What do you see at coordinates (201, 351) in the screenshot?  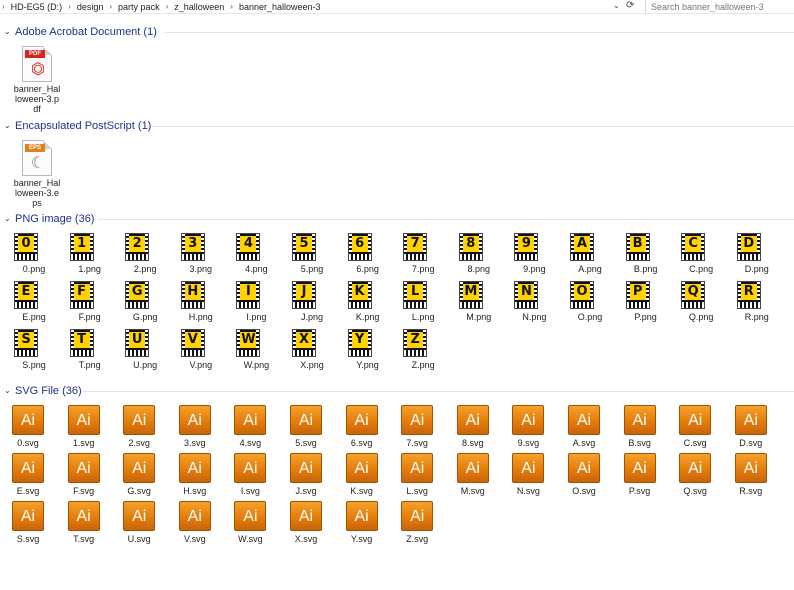 I see `file-tile-png: V V.png` at bounding box center [201, 351].